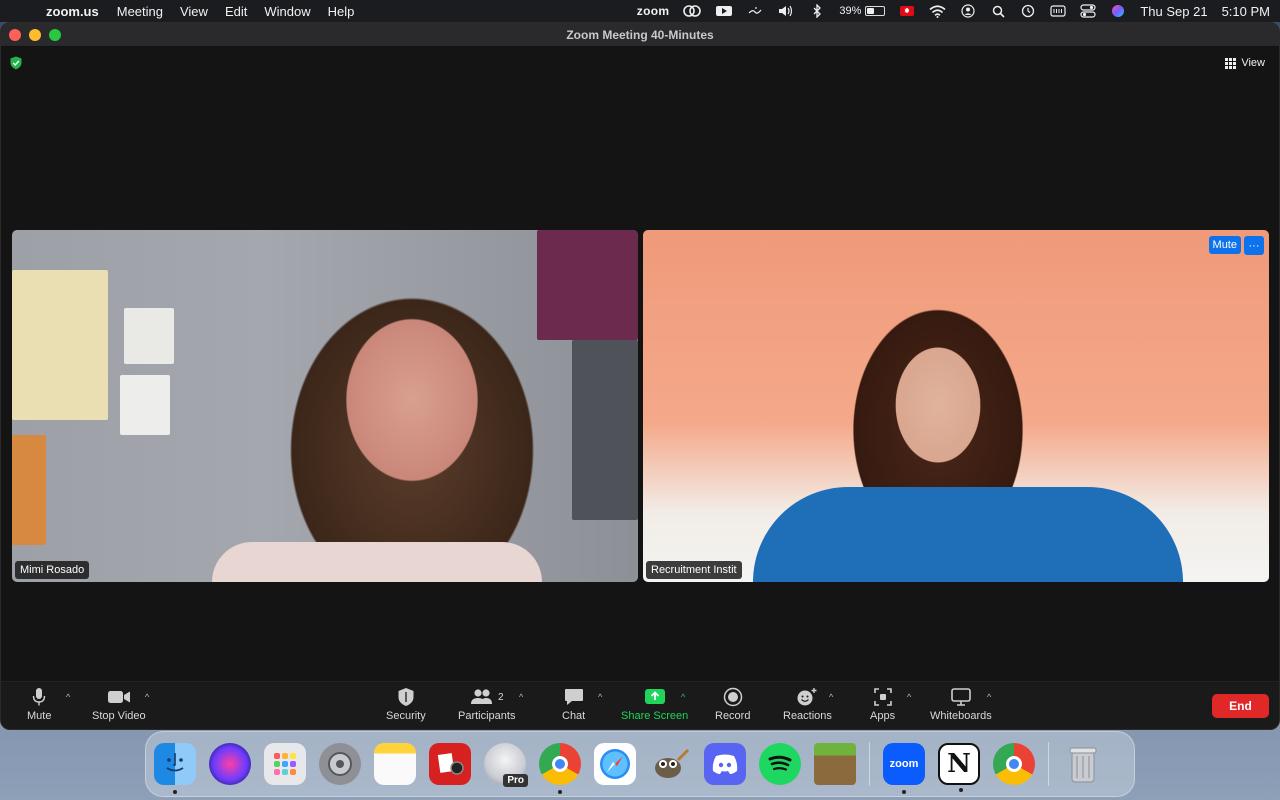 The width and height of the screenshot is (1280, 800). What do you see at coordinates (692, 11) in the screenshot?
I see `creative-cloud-icon` at bounding box center [692, 11].